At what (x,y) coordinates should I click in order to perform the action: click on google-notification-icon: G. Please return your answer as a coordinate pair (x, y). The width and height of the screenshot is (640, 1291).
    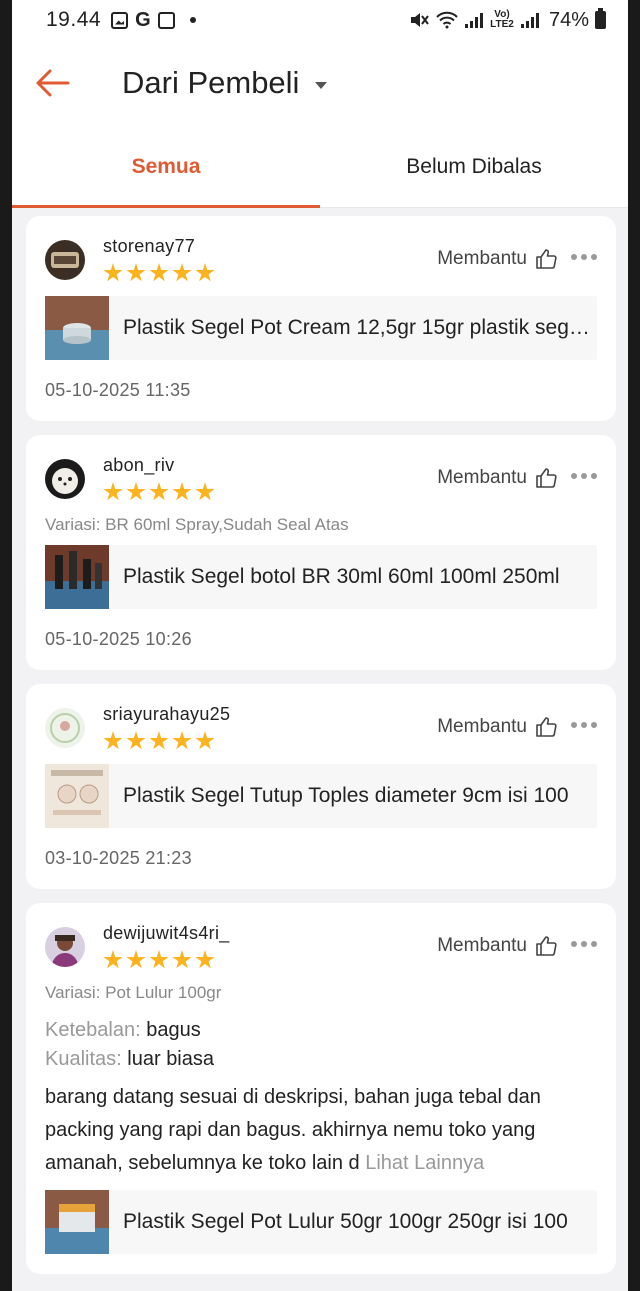
    Looking at the image, I should click on (143, 19).